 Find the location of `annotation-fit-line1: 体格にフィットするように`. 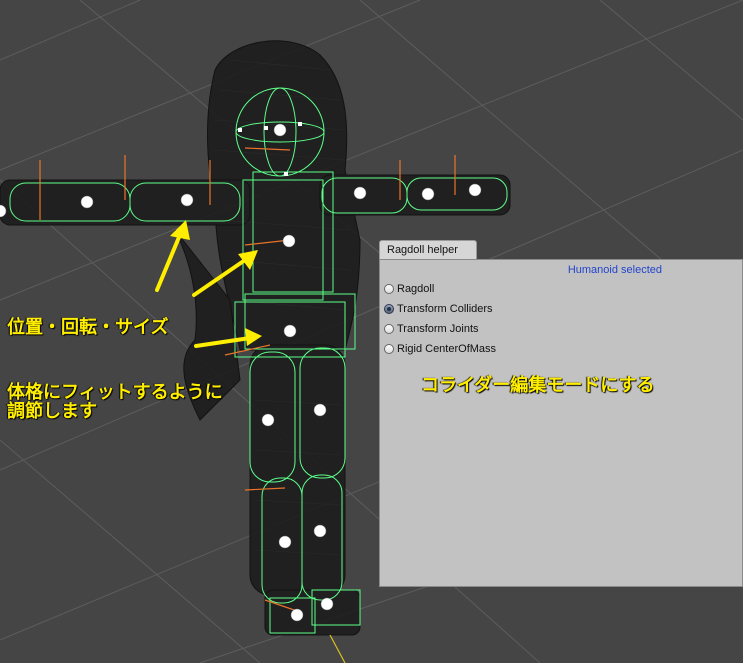

annotation-fit-line1: 体格にフィットするように is located at coordinates (115, 392).